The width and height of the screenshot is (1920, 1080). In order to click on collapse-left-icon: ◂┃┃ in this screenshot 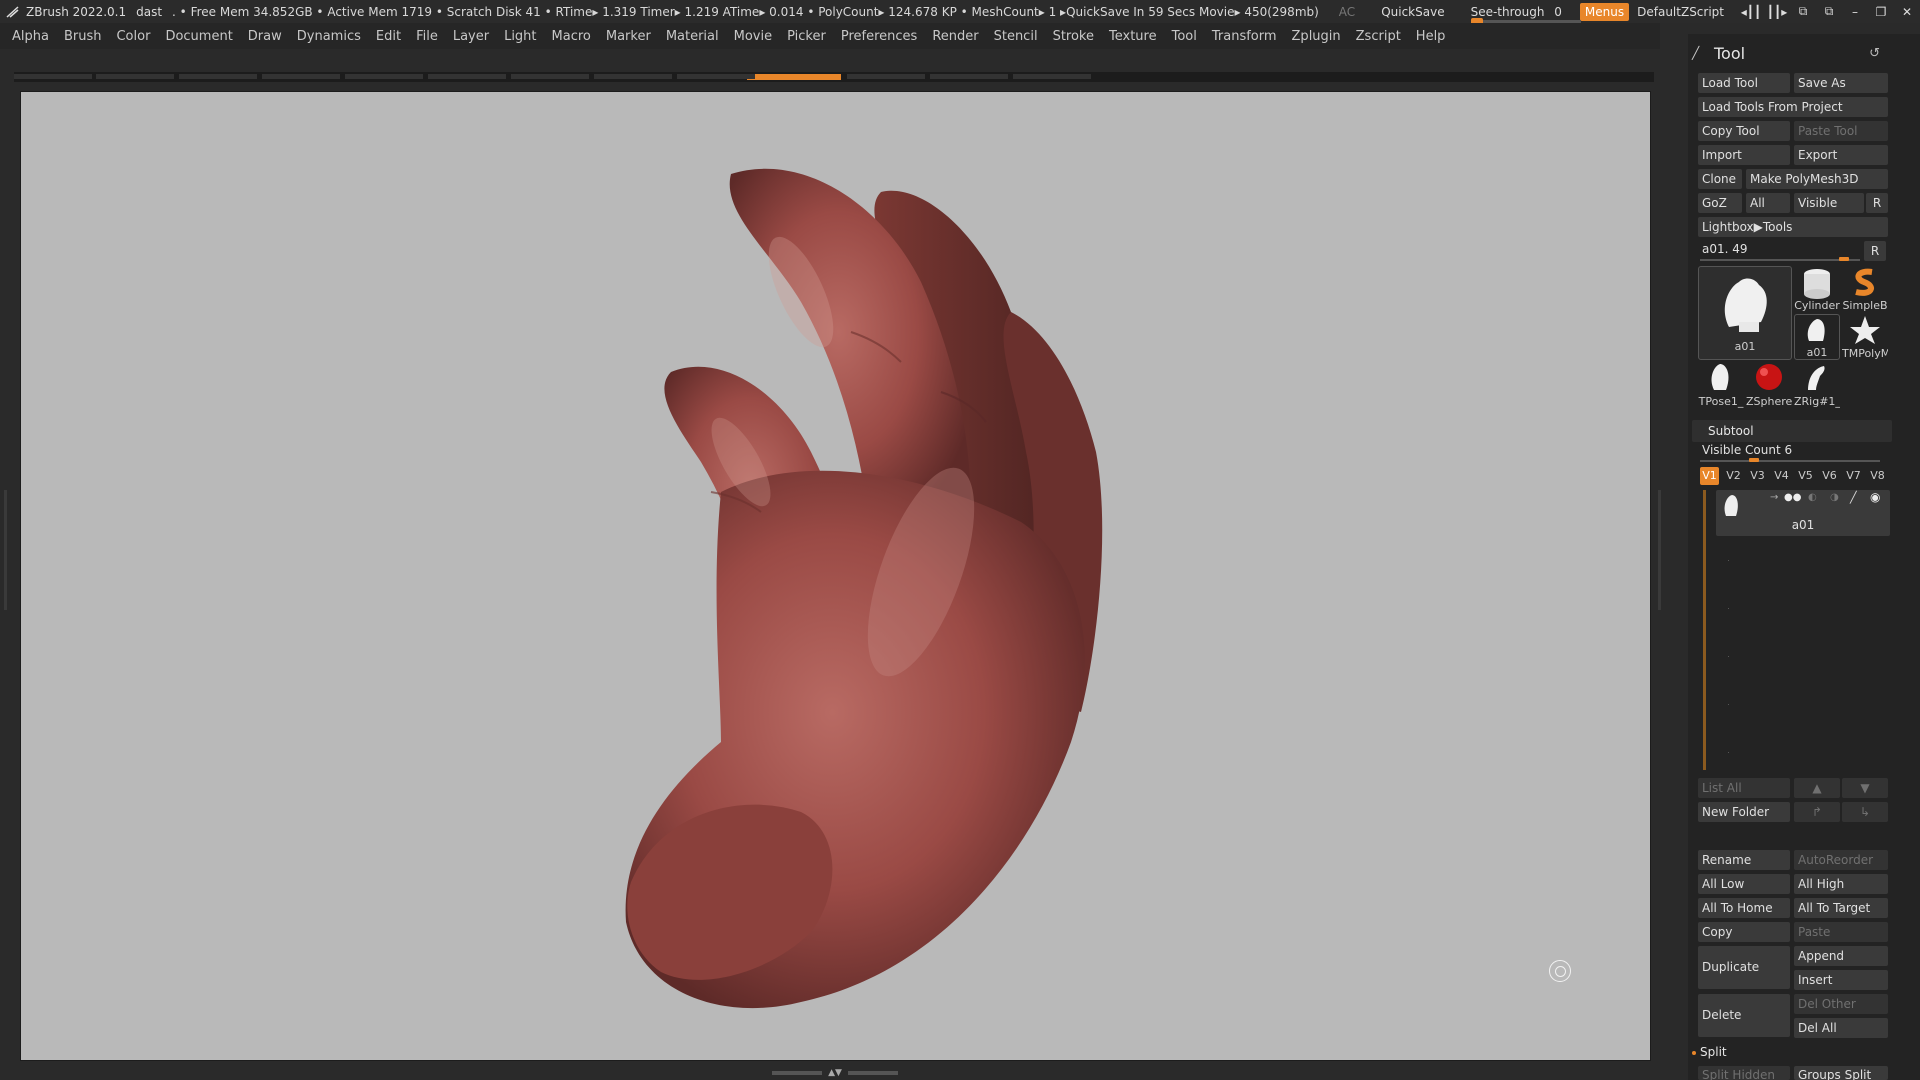, I will do `click(1751, 12)`.